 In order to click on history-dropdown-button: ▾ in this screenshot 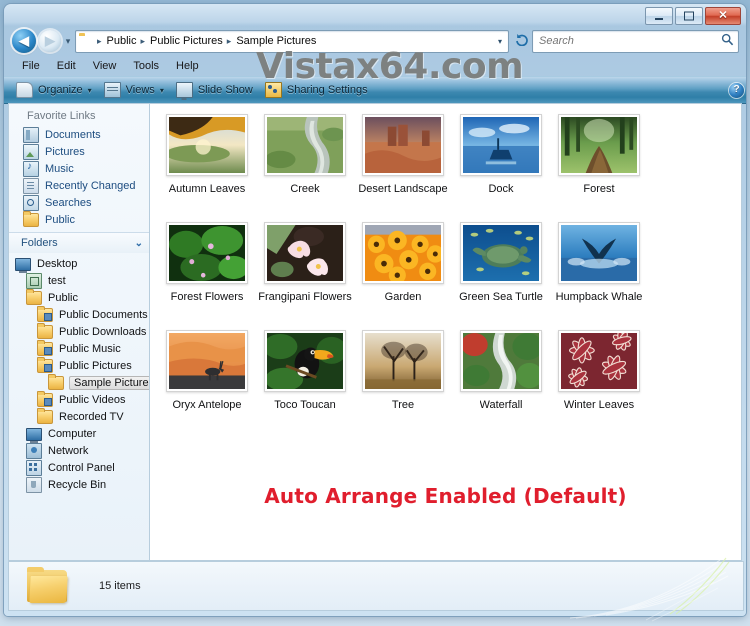, I will do `click(68, 41)`.